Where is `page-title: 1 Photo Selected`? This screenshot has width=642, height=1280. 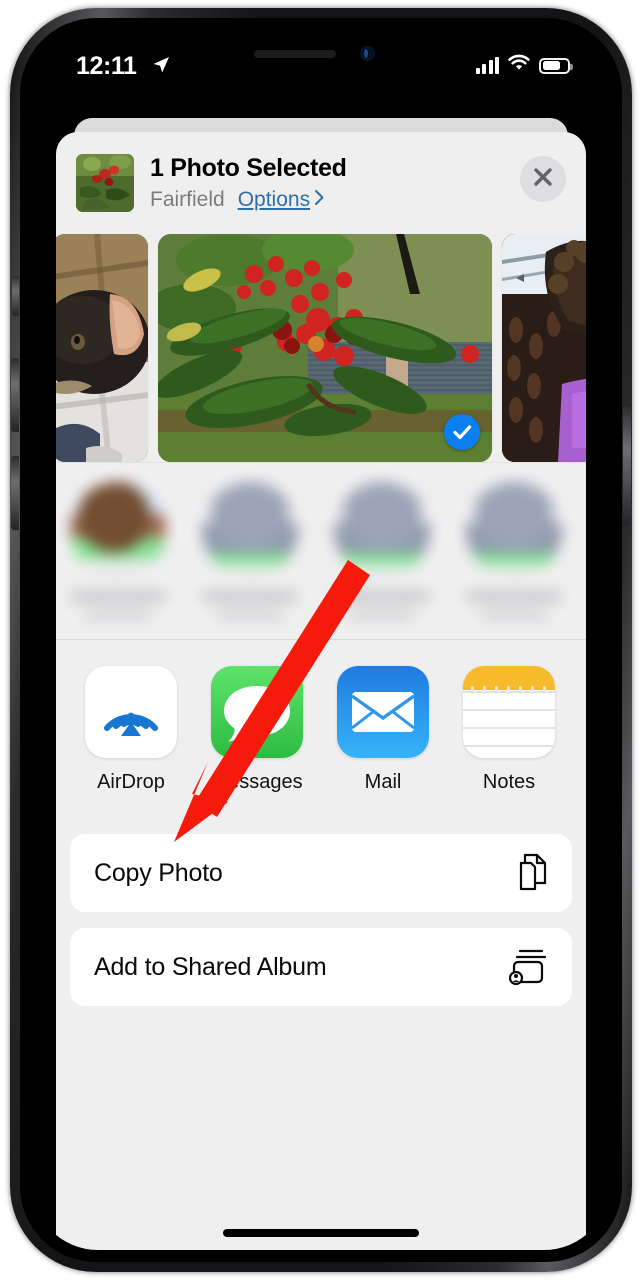 page-title: 1 Photo Selected is located at coordinates (248, 168).